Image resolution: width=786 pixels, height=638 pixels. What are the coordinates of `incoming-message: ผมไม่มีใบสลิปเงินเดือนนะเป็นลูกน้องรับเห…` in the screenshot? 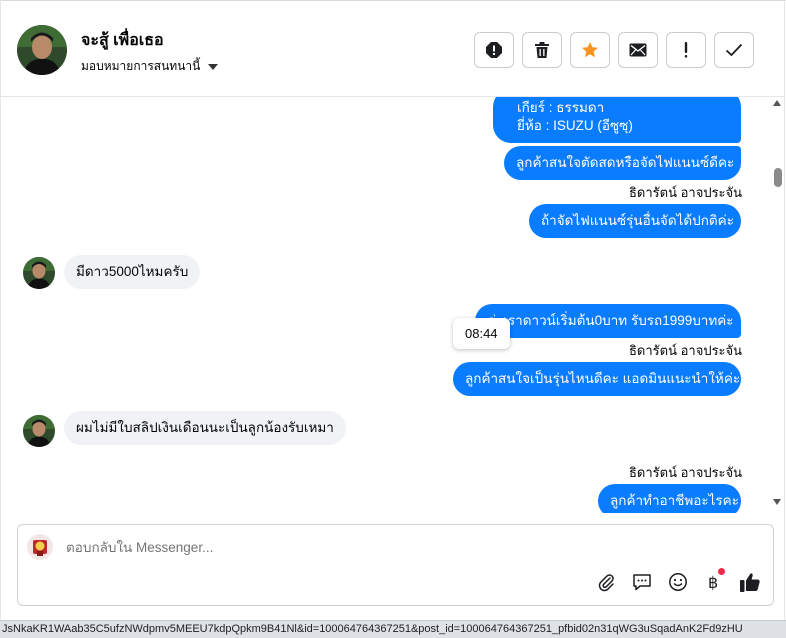 It's located at (205, 428).